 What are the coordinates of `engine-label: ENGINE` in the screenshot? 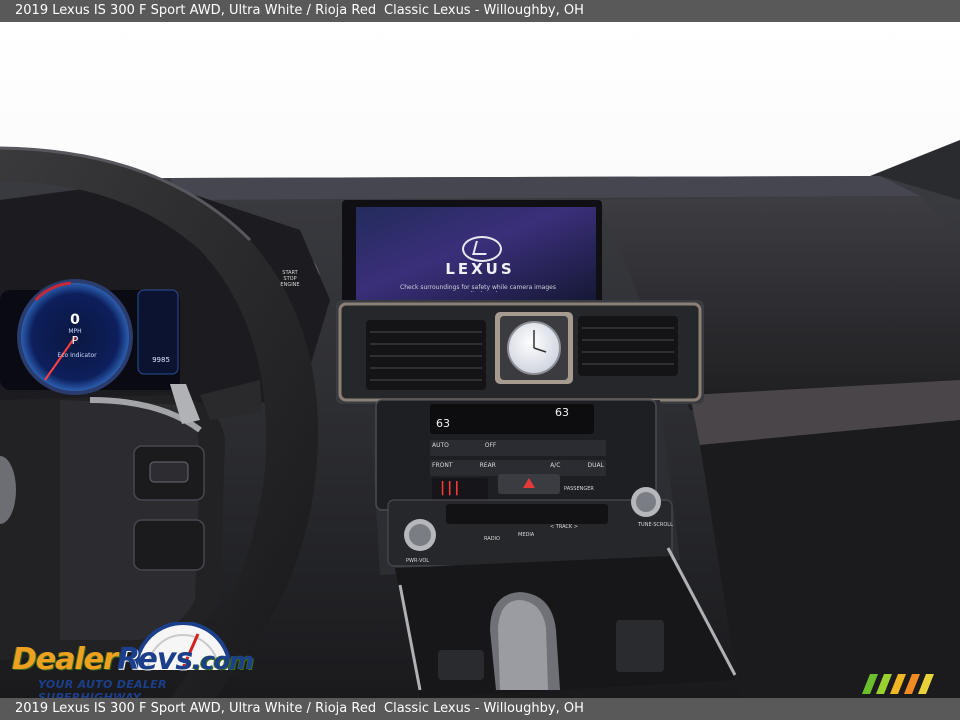 It's located at (290, 285).